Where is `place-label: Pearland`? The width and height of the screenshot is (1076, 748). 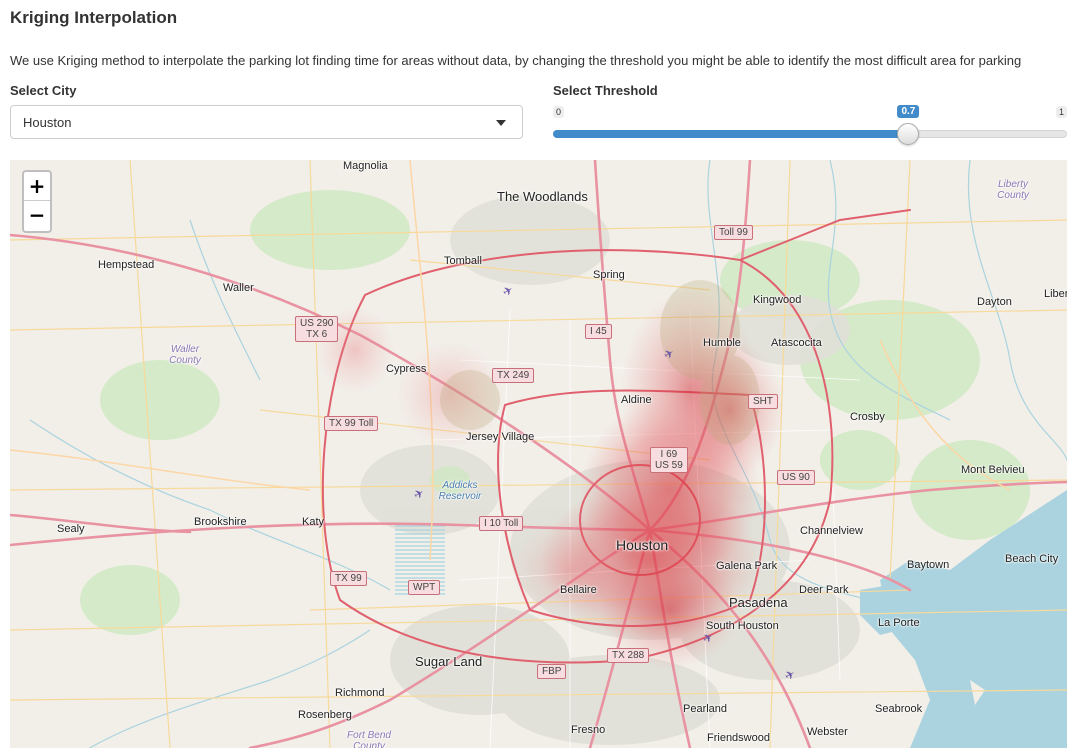 place-label: Pearland is located at coordinates (705, 709).